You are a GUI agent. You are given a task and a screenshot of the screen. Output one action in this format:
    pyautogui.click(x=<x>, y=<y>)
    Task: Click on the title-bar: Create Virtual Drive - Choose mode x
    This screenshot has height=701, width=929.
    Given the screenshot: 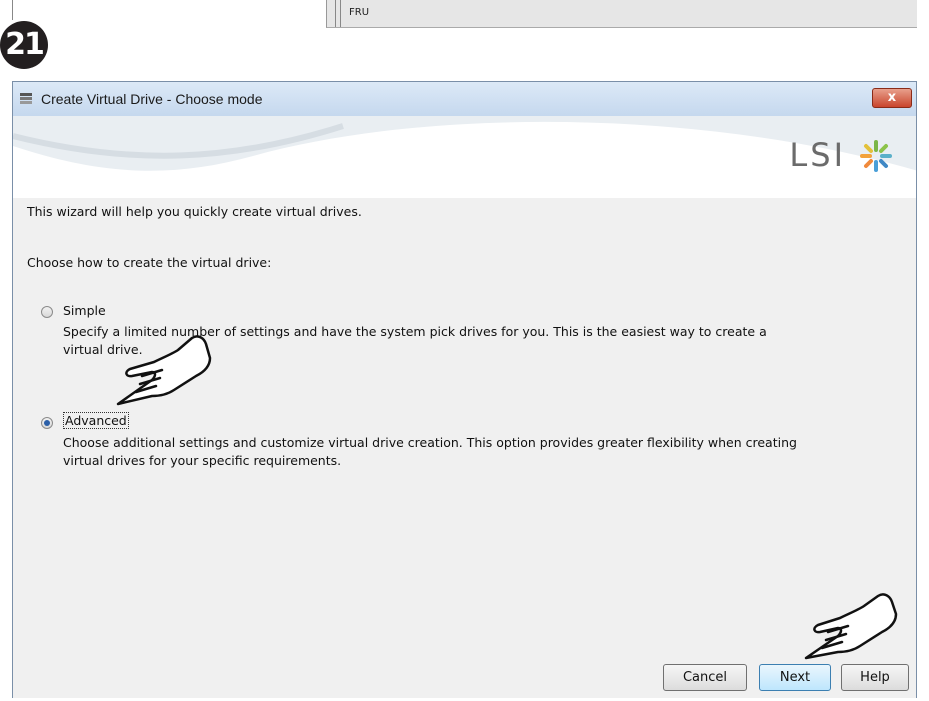 What is the action you would take?
    pyautogui.click(x=464, y=99)
    